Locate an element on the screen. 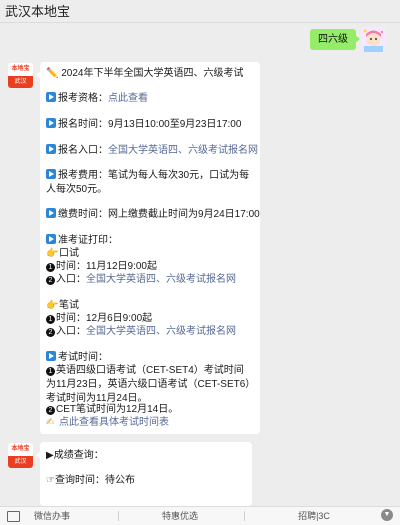 The height and width of the screenshot is (525, 400). written-entry-row: 2 入口：全国大学英语四、六级考试报名网 is located at coordinates (141, 332).